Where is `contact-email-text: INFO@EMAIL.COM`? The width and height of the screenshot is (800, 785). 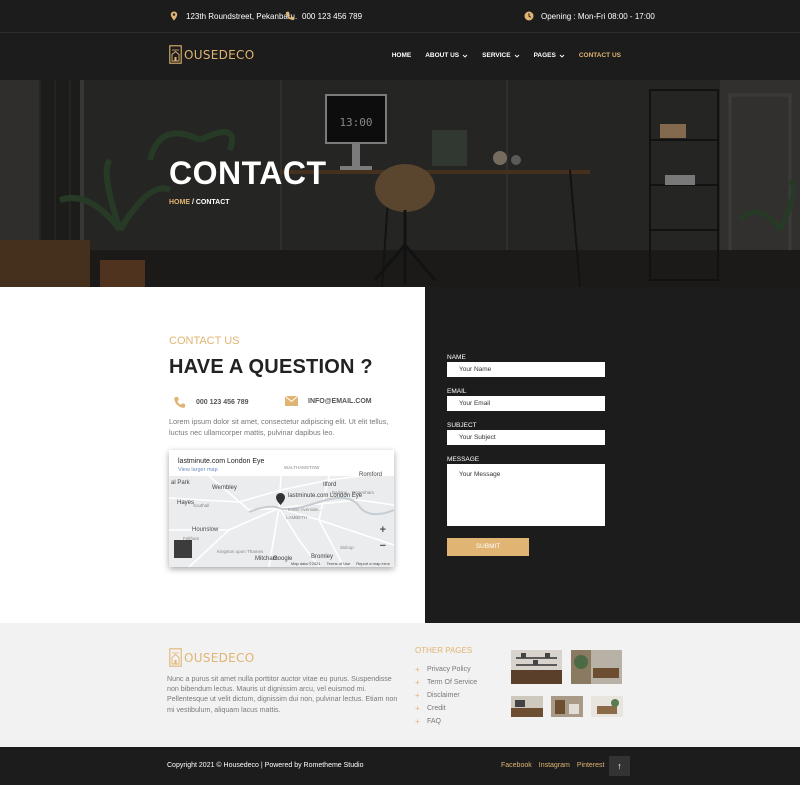 contact-email-text: INFO@EMAIL.COM is located at coordinates (340, 401).